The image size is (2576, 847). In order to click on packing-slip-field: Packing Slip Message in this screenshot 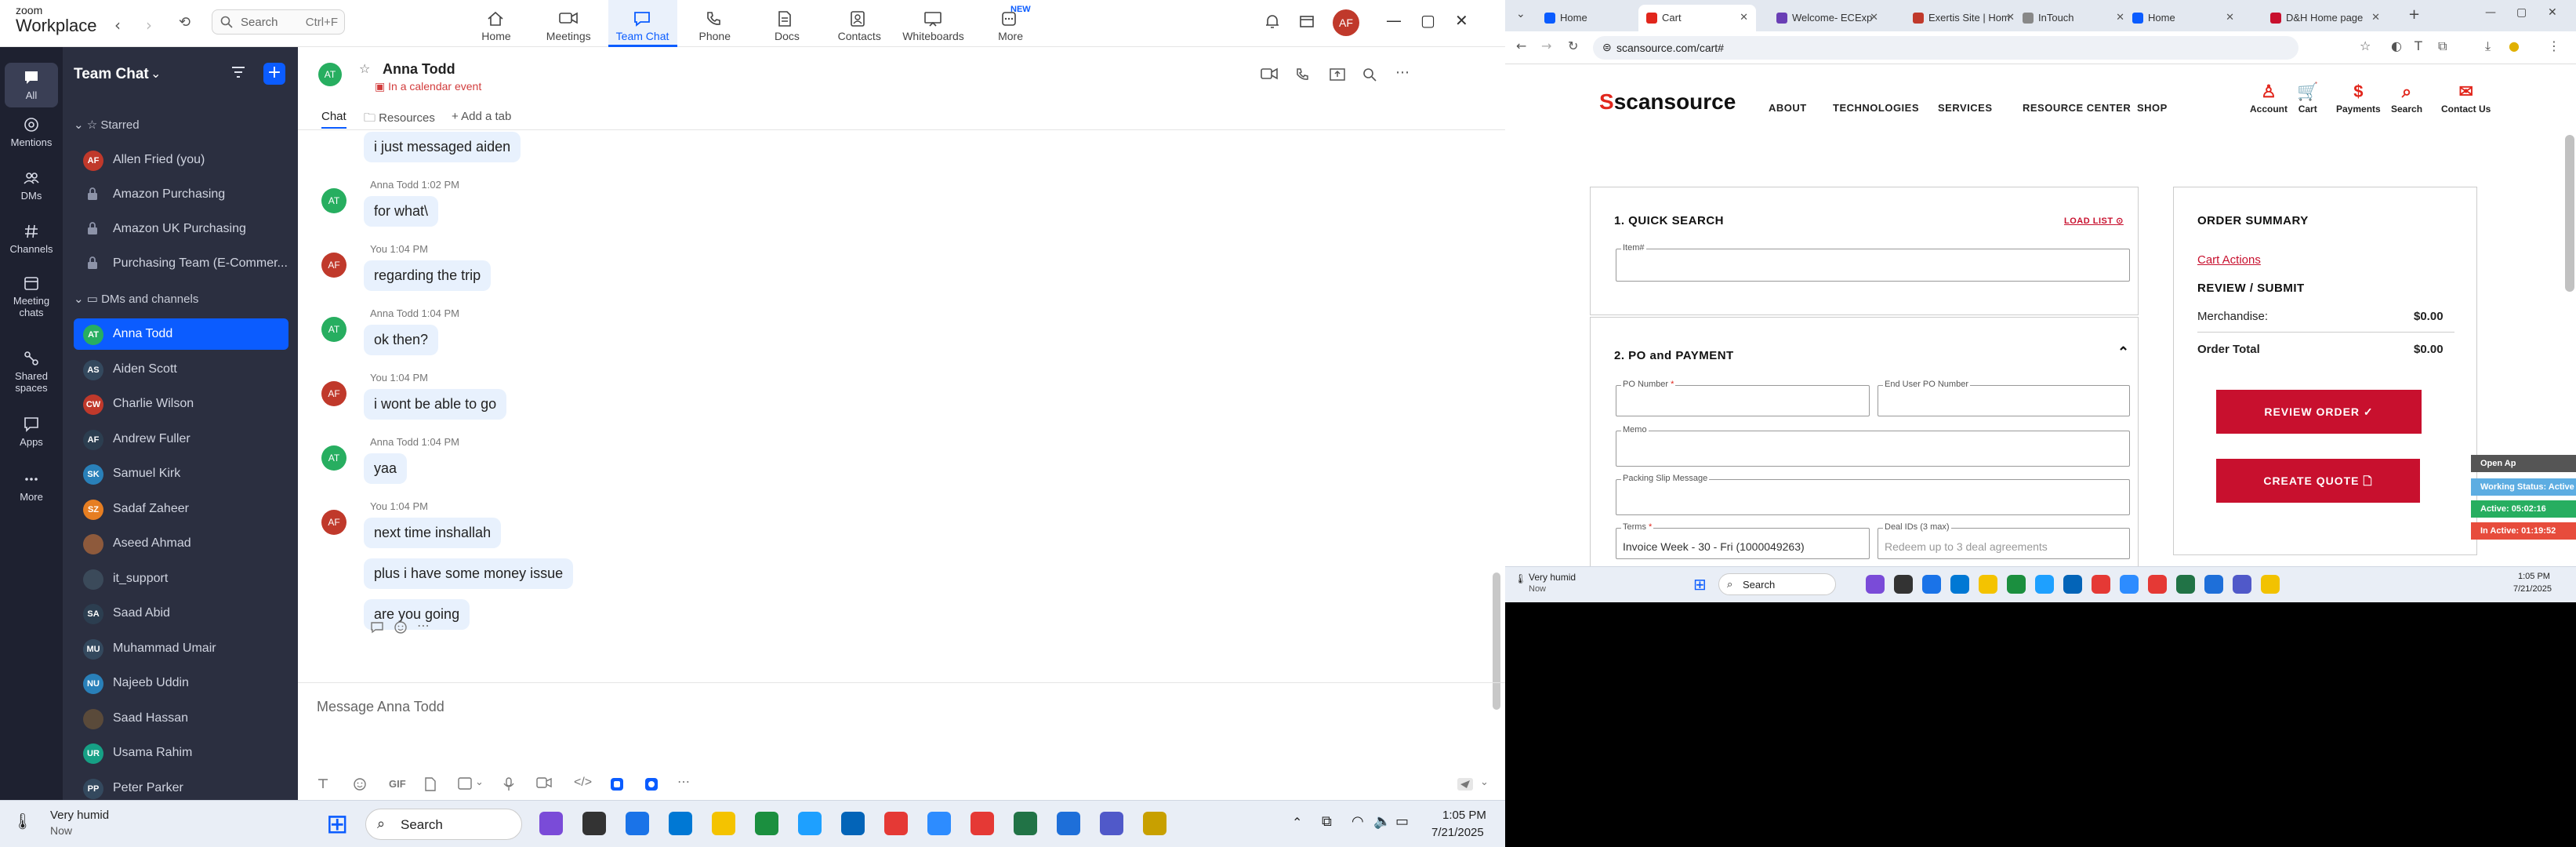, I will do `click(1873, 494)`.